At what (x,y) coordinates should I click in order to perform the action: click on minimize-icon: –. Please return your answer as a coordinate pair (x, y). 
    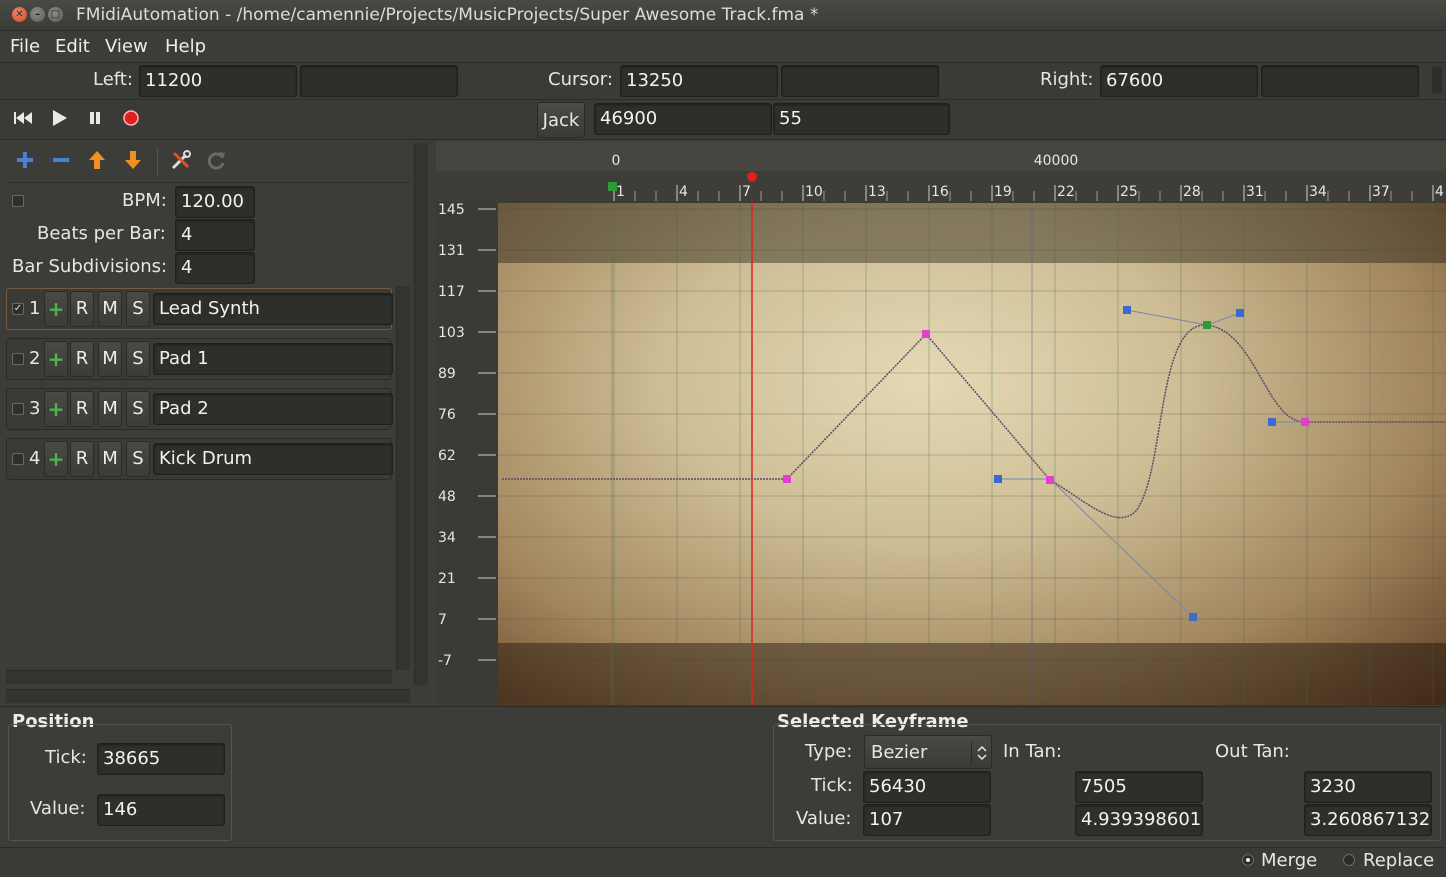
    Looking at the image, I should click on (37, 14).